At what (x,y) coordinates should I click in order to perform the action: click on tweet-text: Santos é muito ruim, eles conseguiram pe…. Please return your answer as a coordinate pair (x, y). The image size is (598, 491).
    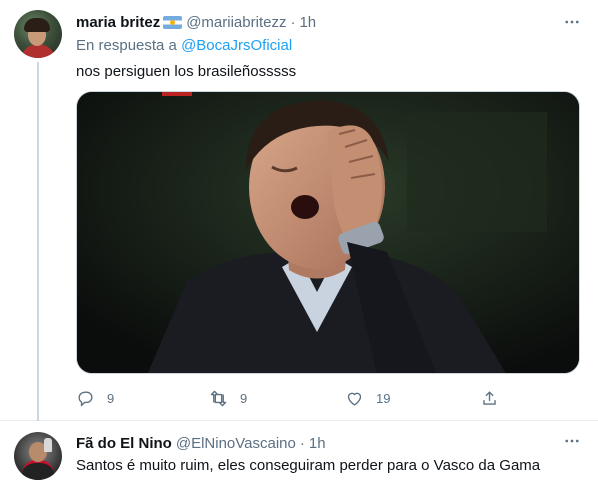
    Looking at the image, I should click on (308, 465).